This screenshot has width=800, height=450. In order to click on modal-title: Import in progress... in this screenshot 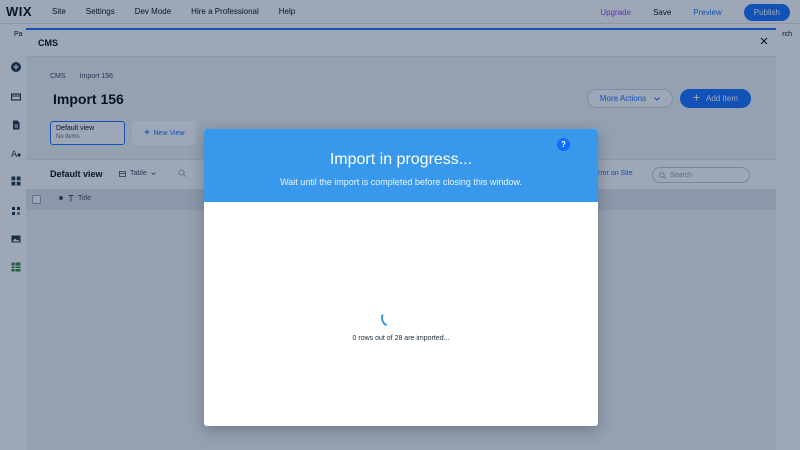, I will do `click(401, 159)`.